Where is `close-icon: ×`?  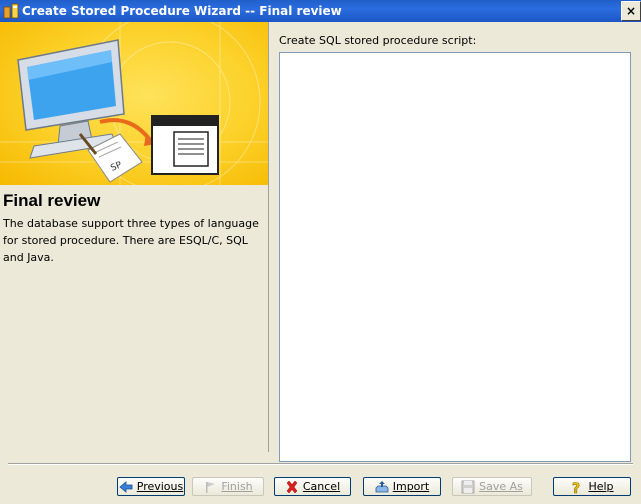
close-icon: × is located at coordinates (631, 11).